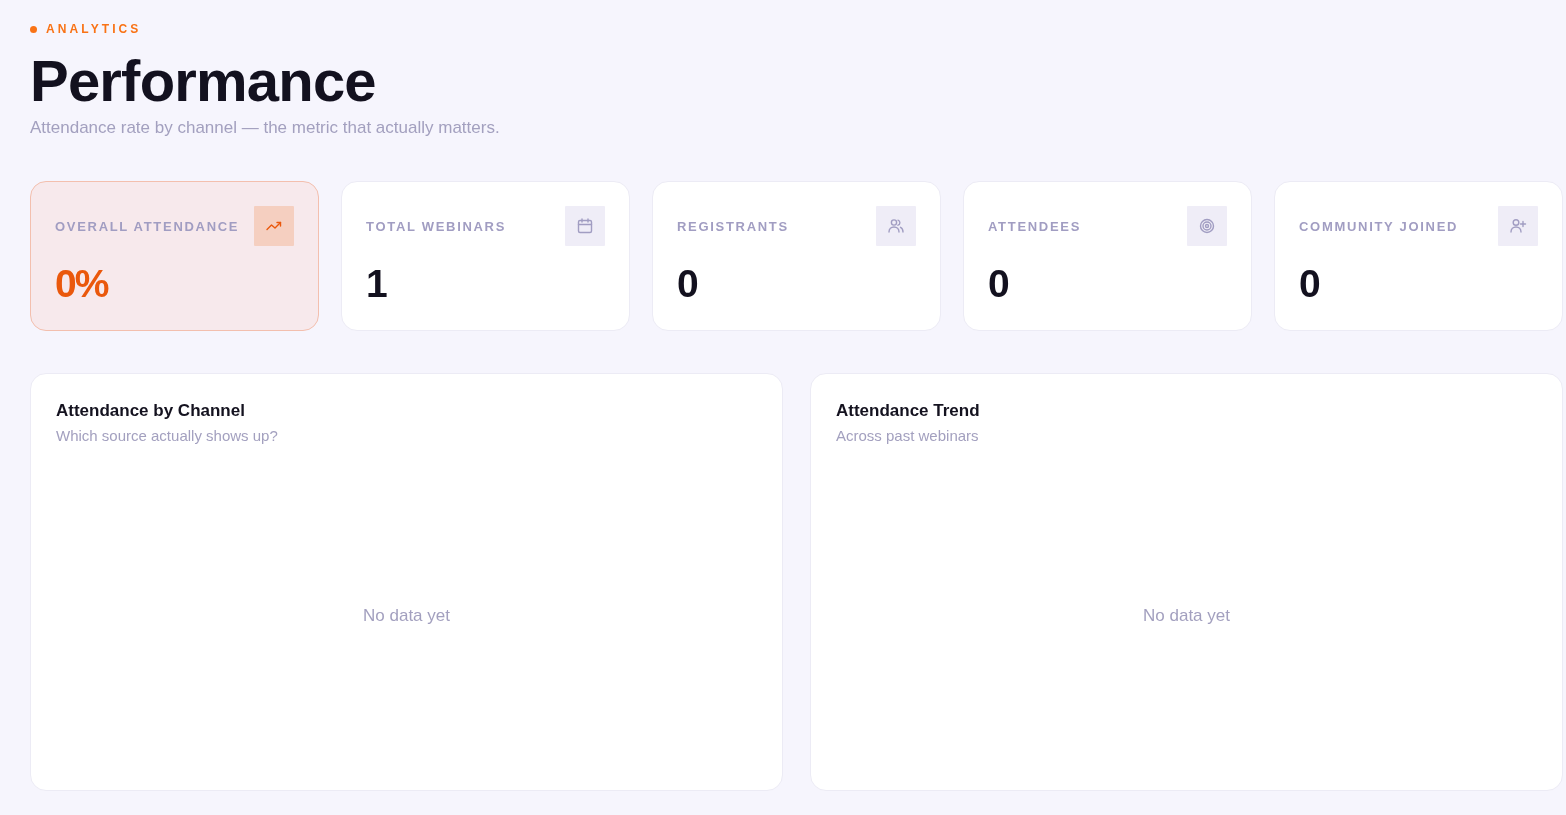 Image resolution: width=1566 pixels, height=815 pixels. I want to click on stat-label: TOTAL WEBINARS, so click(436, 226).